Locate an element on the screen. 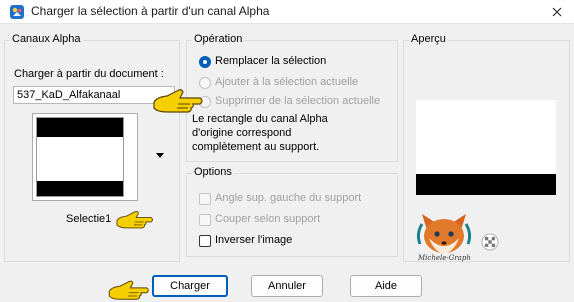 The height and width of the screenshot is (302, 574). preview-image is located at coordinates (486, 147).